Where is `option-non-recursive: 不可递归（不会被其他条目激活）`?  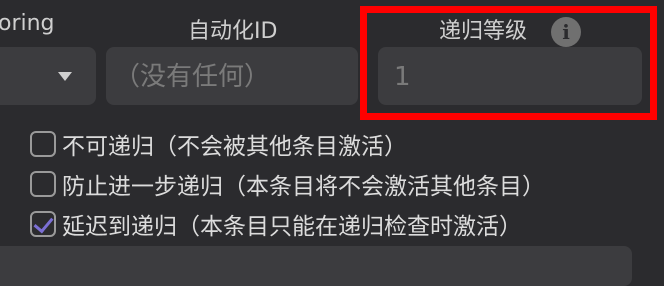 option-non-recursive: 不可递归（不会被其他条目激活） is located at coordinates (218, 144).